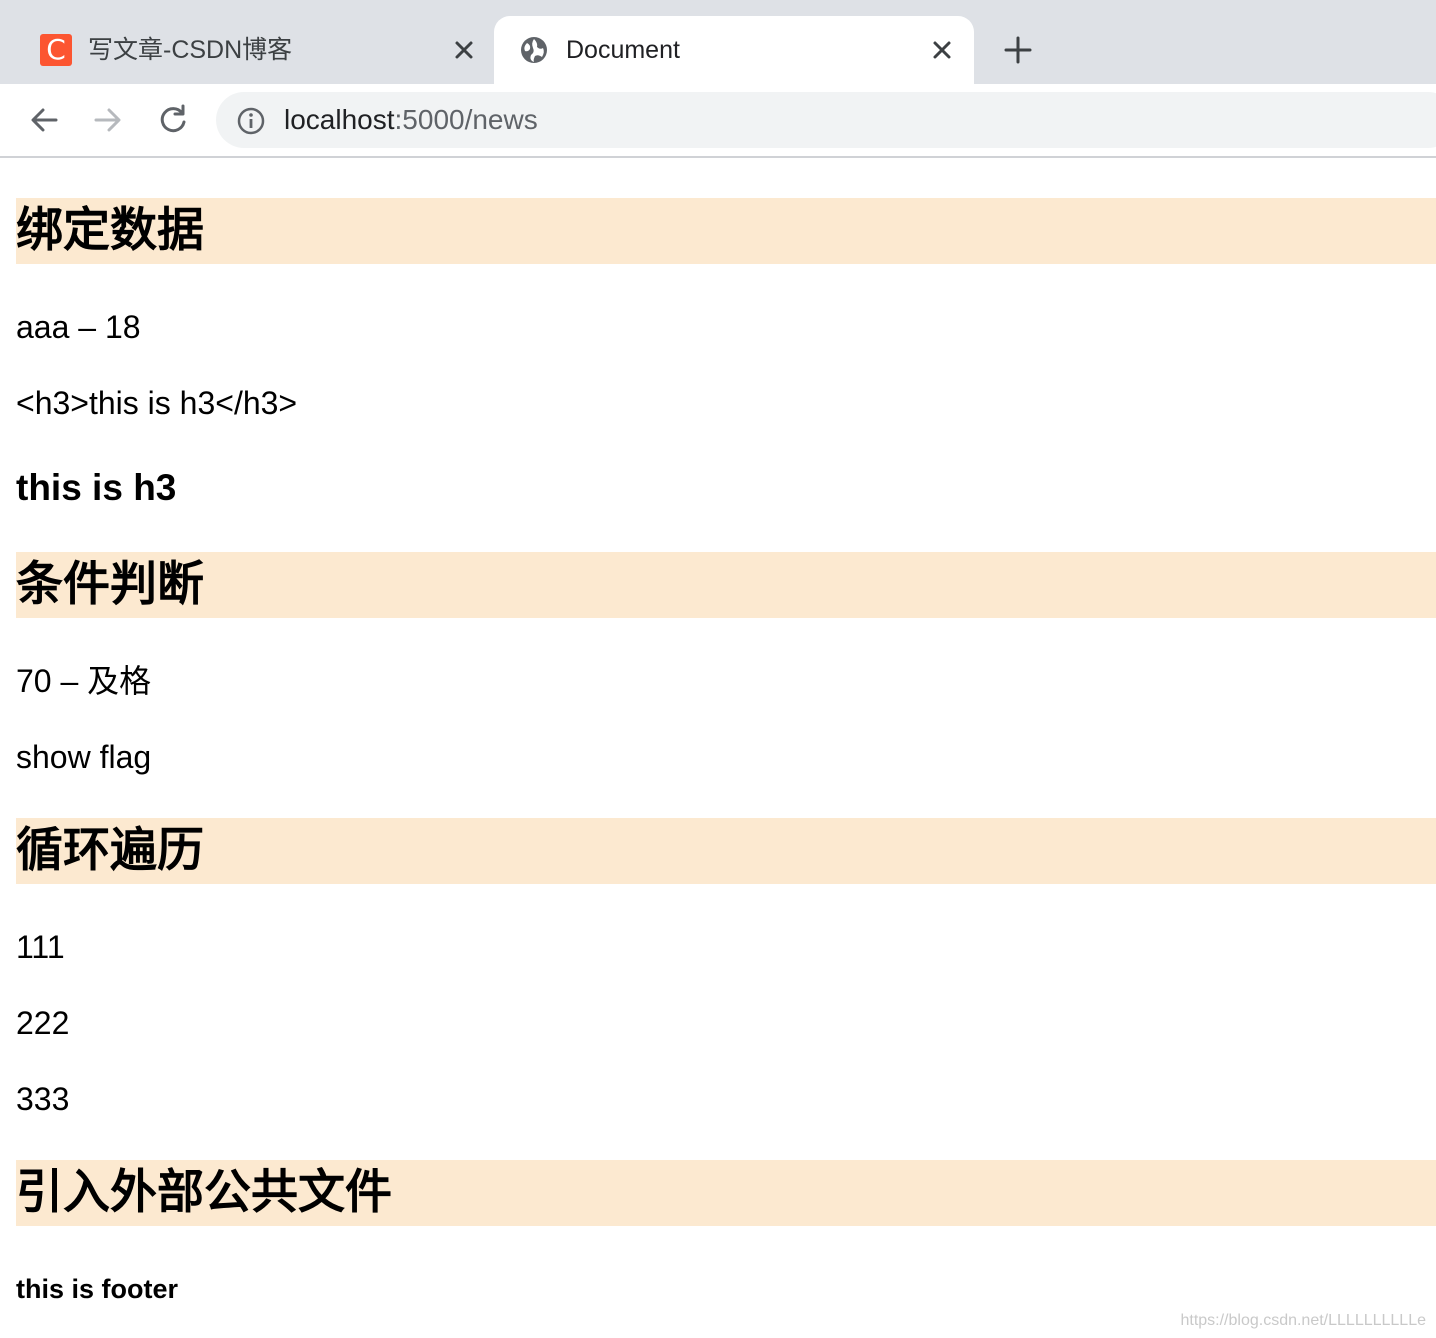  What do you see at coordinates (96, 487) in the screenshot?
I see `bind-rendered-h3: this is h3` at bounding box center [96, 487].